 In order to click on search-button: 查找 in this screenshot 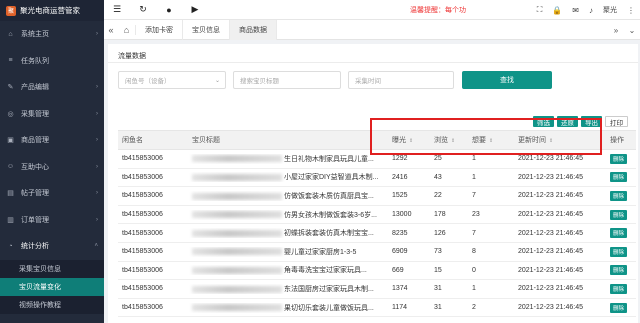, I will do `click(507, 80)`.